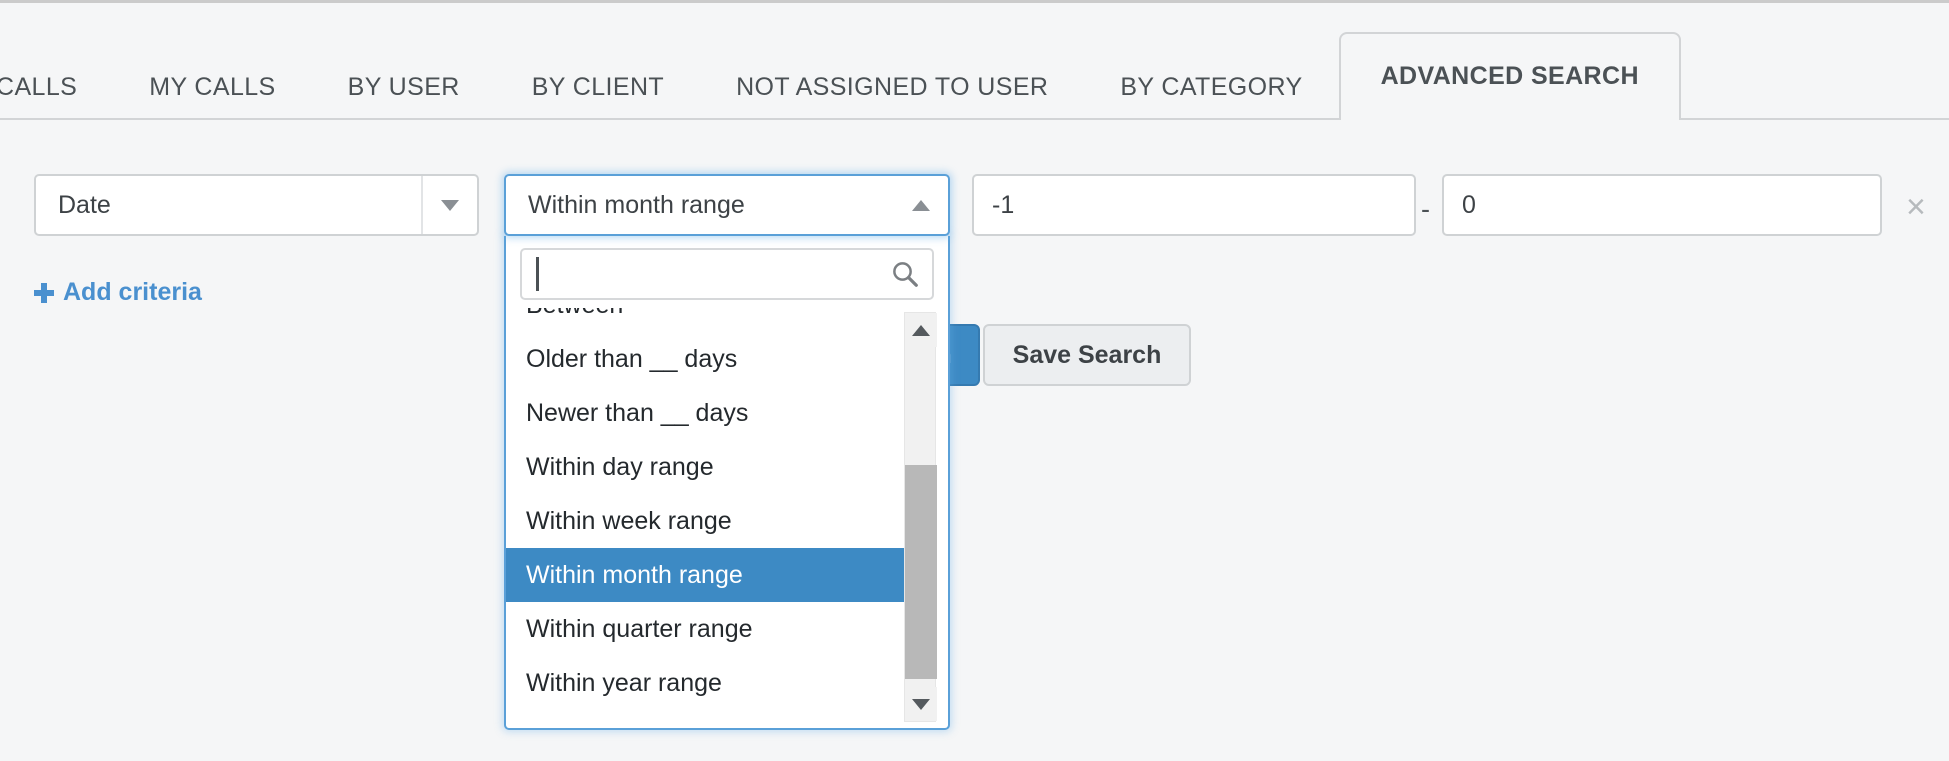 This screenshot has height=761, width=1949. What do you see at coordinates (624, 683) in the screenshot?
I see `dropdown-option-label: Within year range` at bounding box center [624, 683].